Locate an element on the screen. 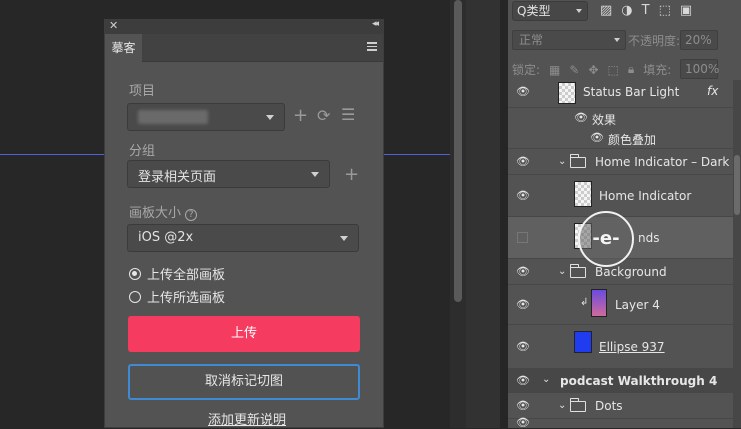 The width and height of the screenshot is (741, 429). layer-name: Background is located at coordinates (631, 272).